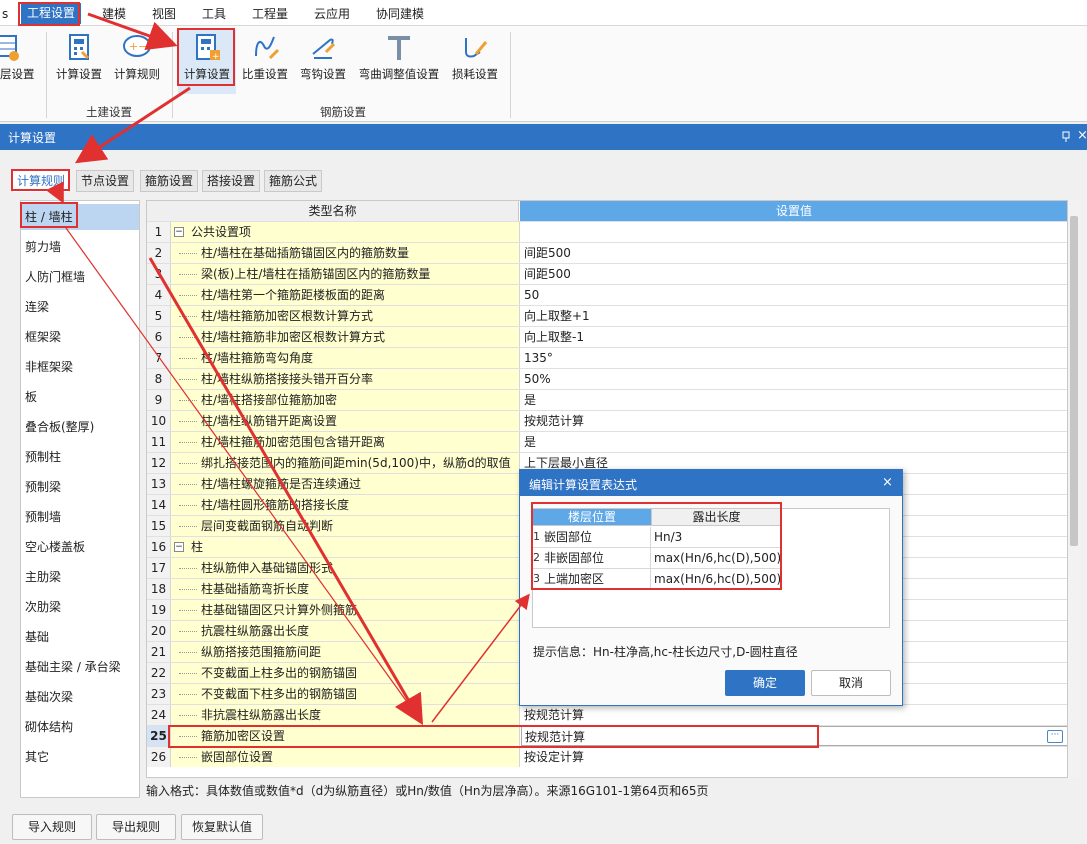 The image size is (1087, 844). What do you see at coordinates (52, 827) in the screenshot?
I see `import-rules-button: 导入规则` at bounding box center [52, 827].